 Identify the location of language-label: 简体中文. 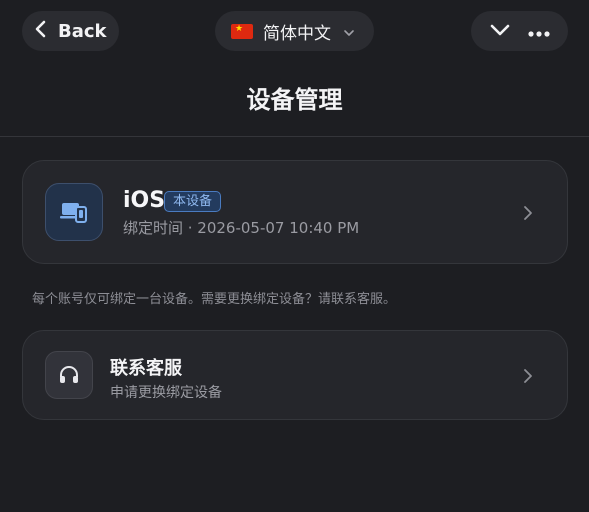
(297, 33).